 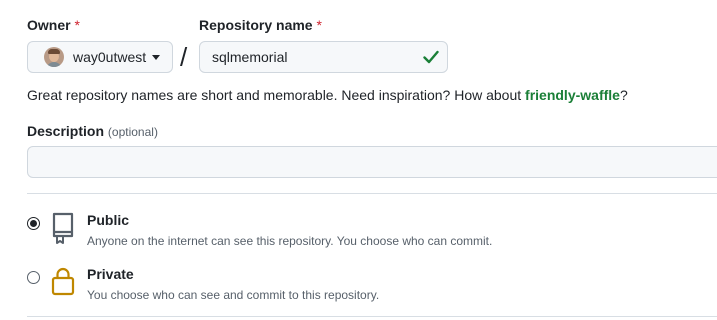 I want to click on section-divider, so click(x=372, y=193).